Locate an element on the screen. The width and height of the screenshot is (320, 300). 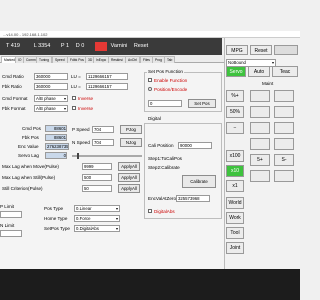
axis-3-plus-button is located at coordinates (260, 128).